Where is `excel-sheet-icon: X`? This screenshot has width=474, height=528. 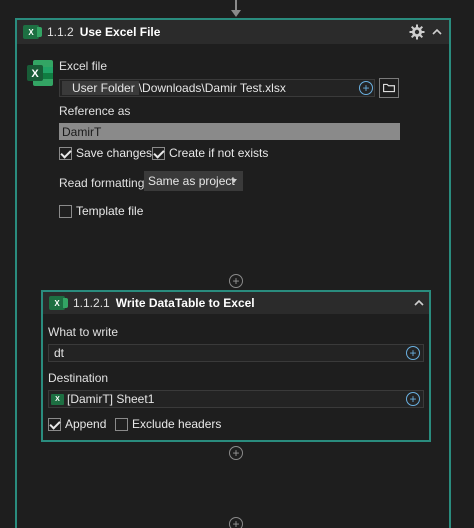 excel-sheet-icon: X is located at coordinates (57, 399).